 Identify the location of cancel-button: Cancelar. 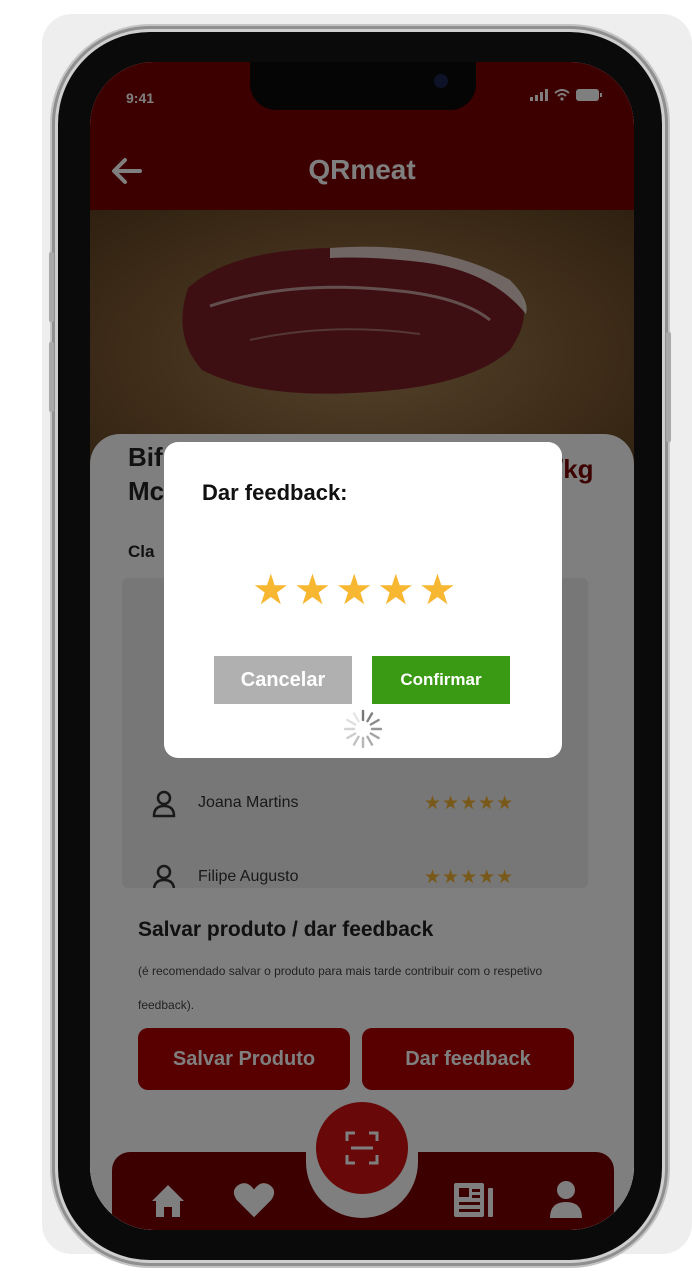
(283, 680).